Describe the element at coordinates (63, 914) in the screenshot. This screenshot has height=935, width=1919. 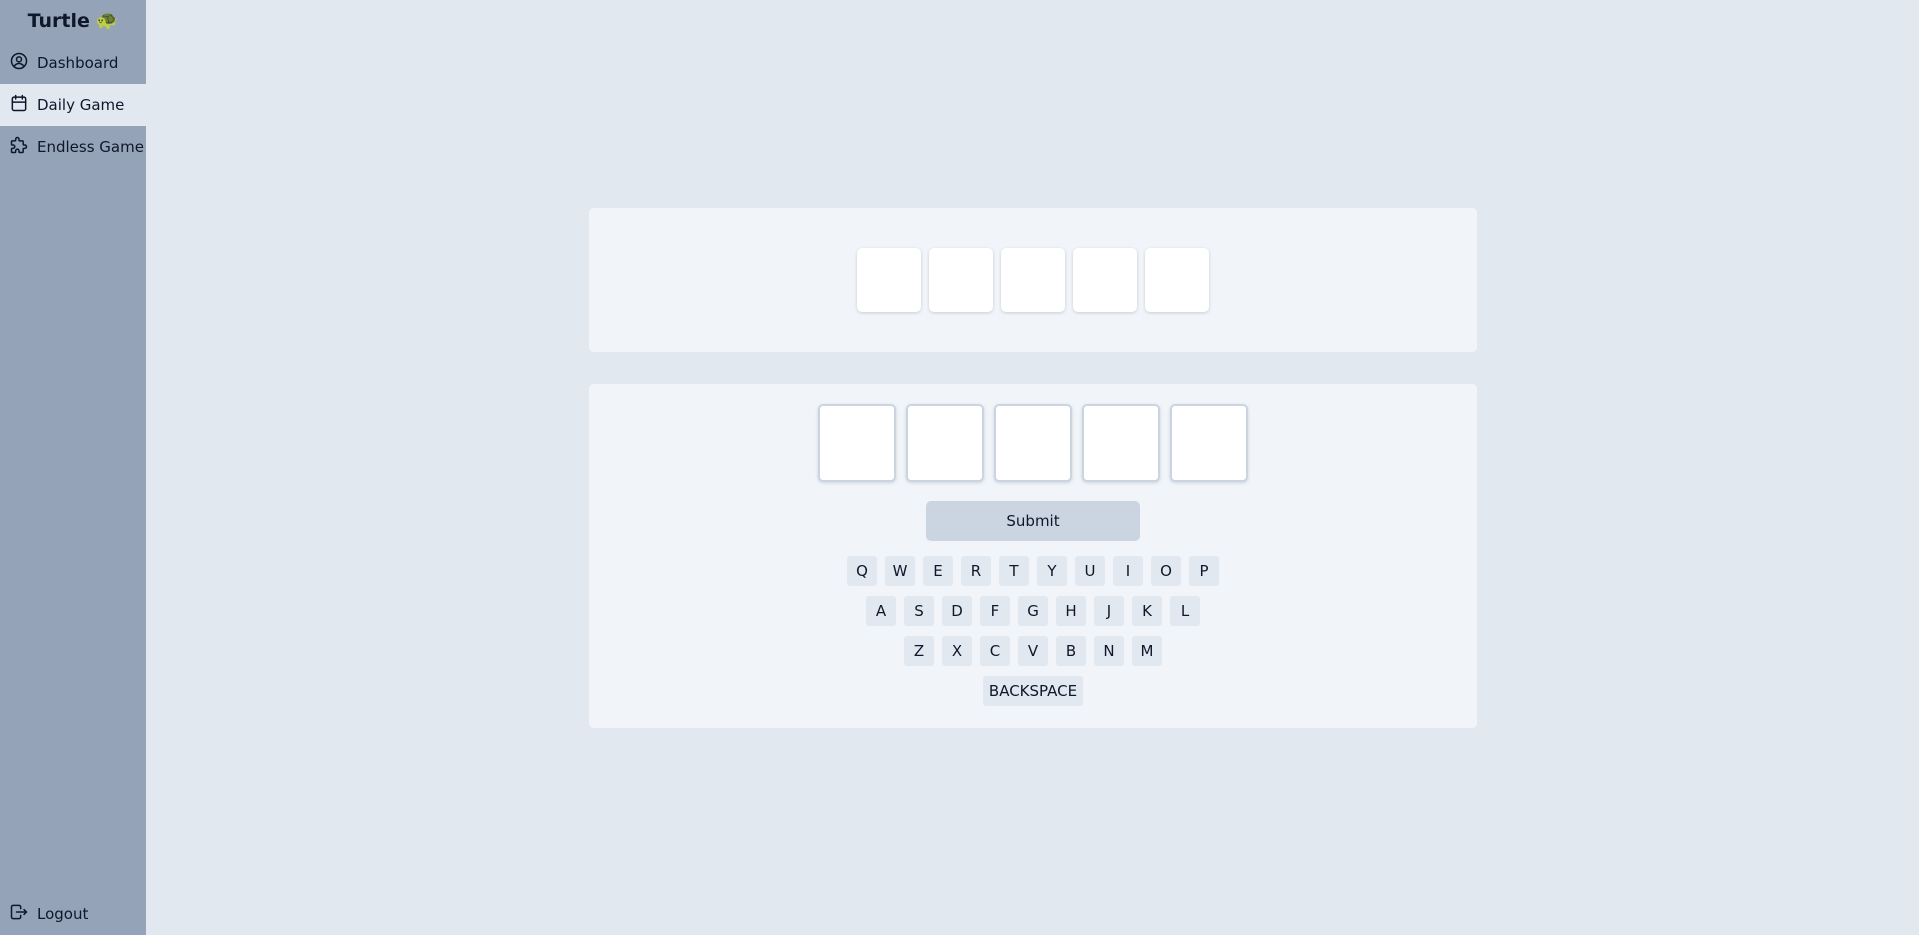
I see `logout-label: Logout` at that location.